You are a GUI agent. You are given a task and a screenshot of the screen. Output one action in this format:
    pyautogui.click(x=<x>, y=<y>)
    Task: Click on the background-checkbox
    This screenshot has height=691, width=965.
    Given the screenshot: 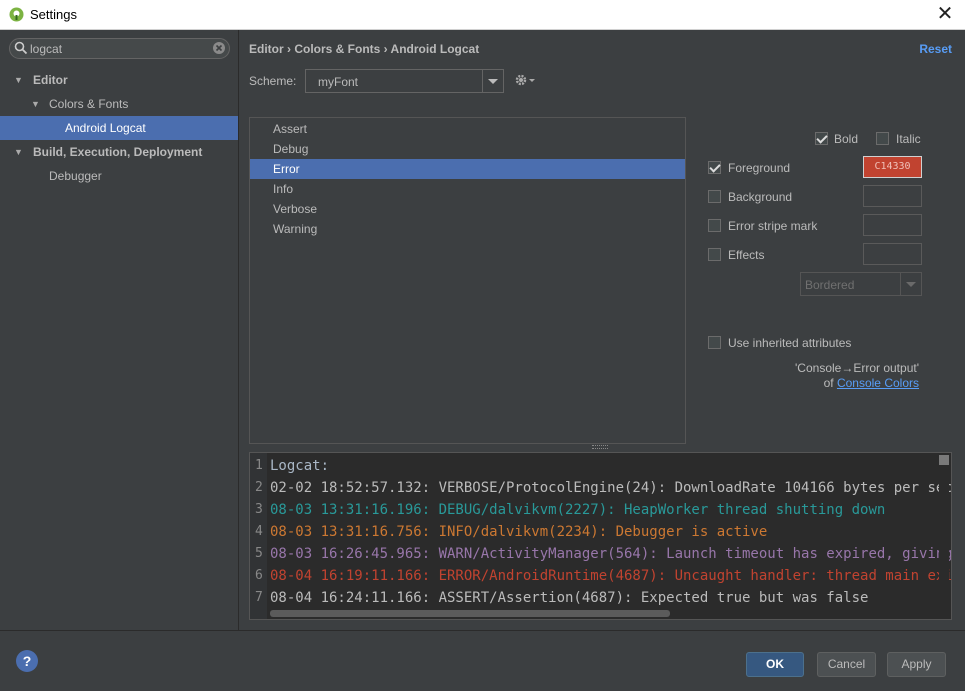 What is the action you would take?
    pyautogui.click(x=714, y=196)
    